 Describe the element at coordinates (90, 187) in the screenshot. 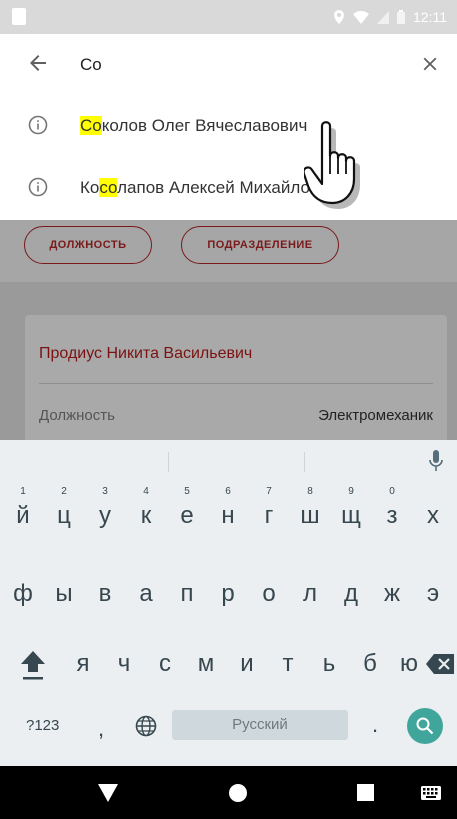

I see `suggestion-prefix: Ко` at that location.